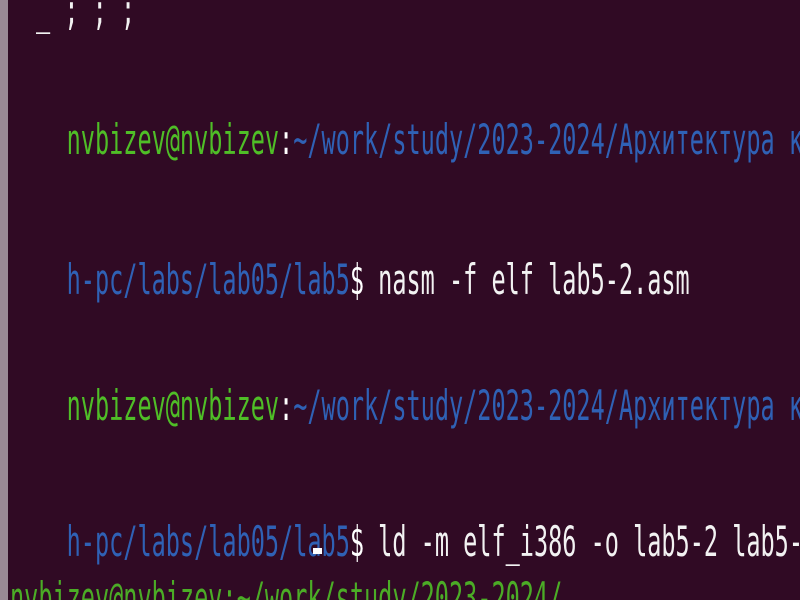 The height and width of the screenshot is (600, 800). I want to click on command-text: nasm -f elf lab5-2.asm, so click(527, 279).